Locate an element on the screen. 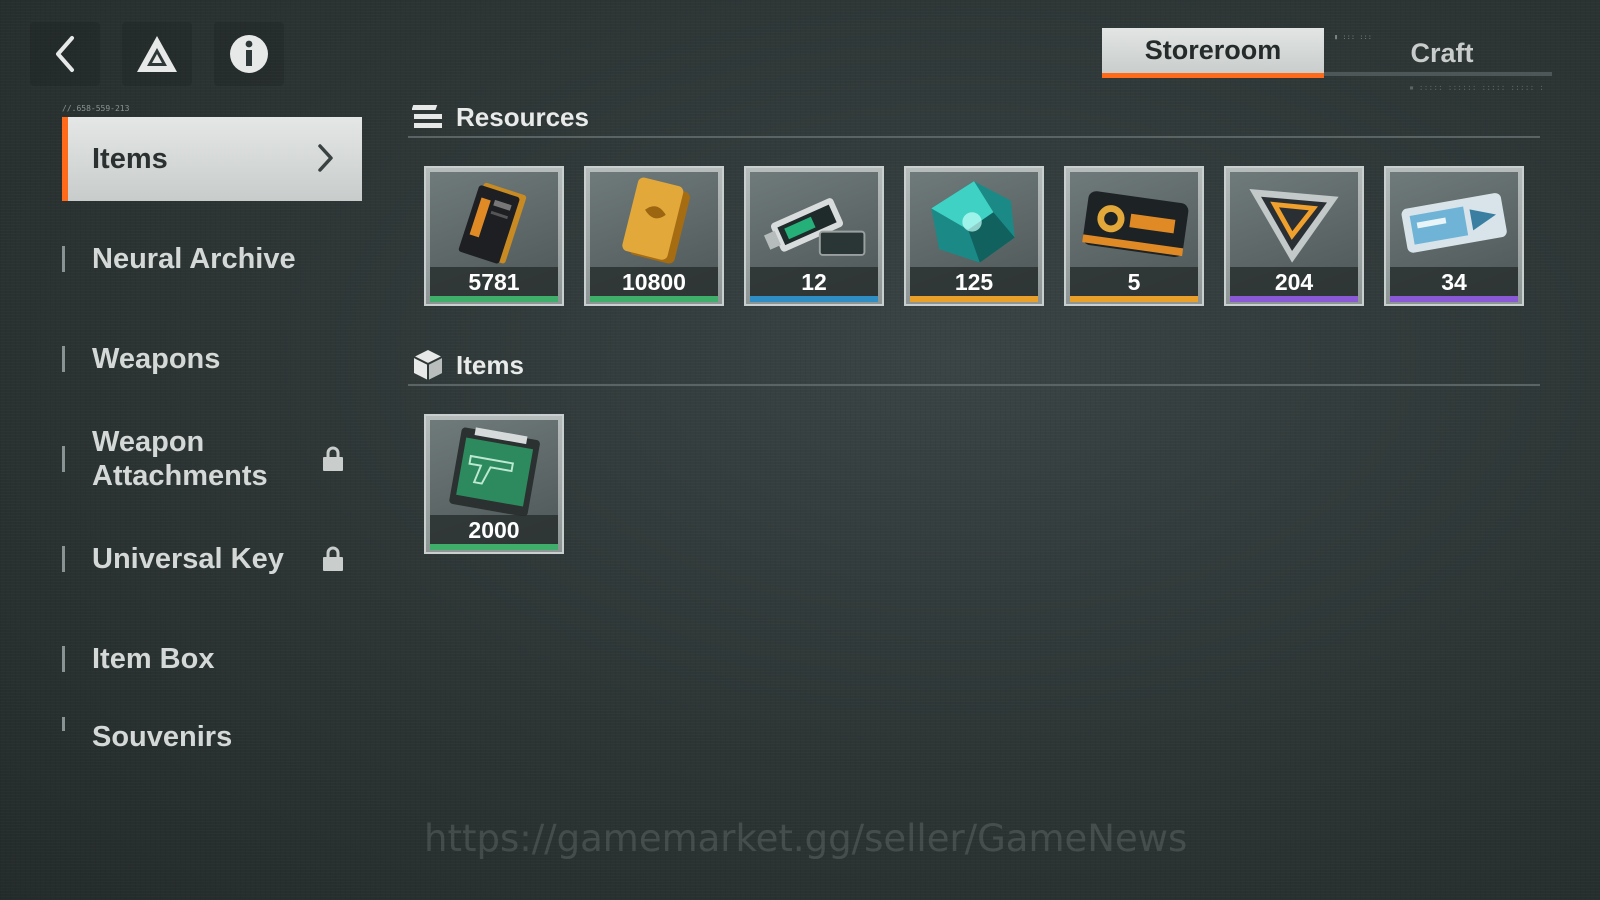  tab-bar: ▮ ::: ::: Storeroom ▮ ::: ::: Craft is located at coordinates (1327, 54).